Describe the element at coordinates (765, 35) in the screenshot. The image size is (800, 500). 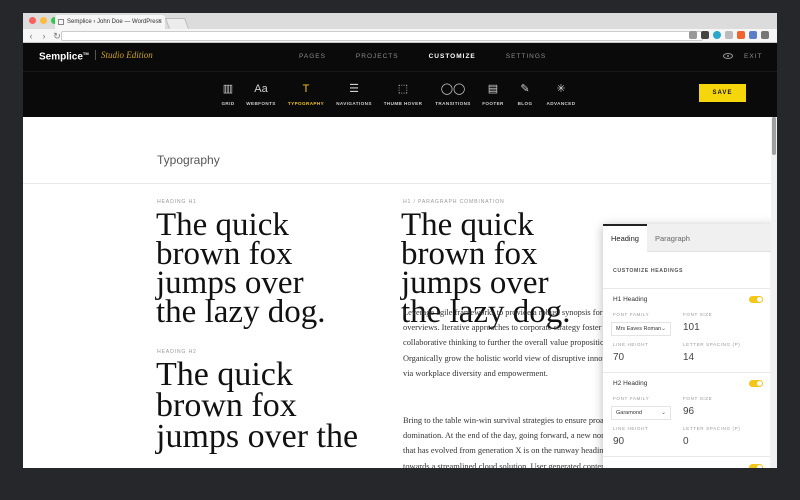
I see `menu-icon` at that location.